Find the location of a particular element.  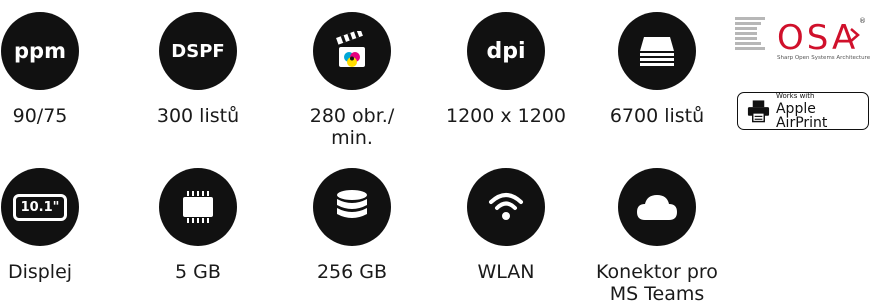

feature-ppm: ppm 90/75 is located at coordinates (57, 69).